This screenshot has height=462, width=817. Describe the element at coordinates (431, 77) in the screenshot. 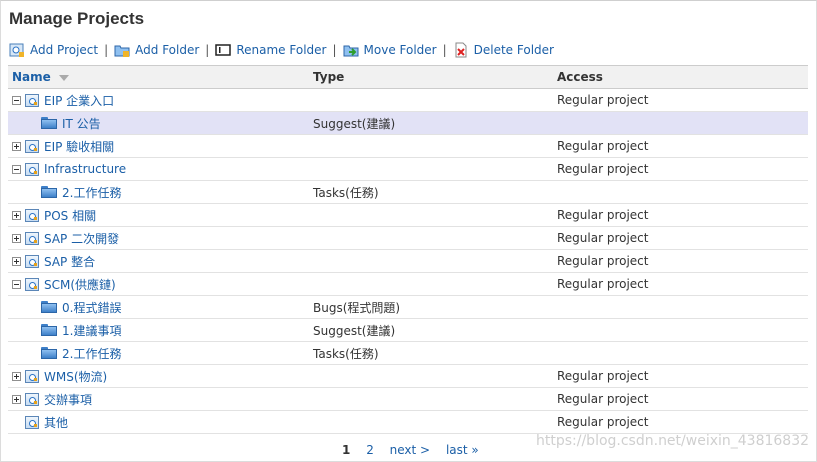

I see `type-column-header: Type` at that location.